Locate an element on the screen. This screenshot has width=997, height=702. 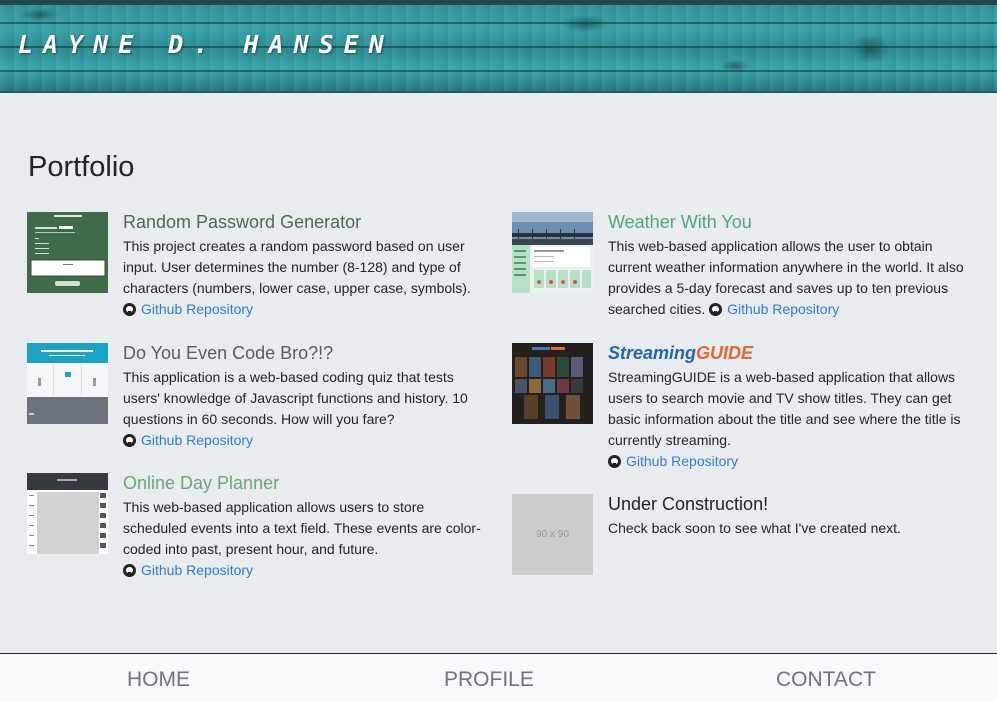
placeholder-text: 90 x 90 is located at coordinates (552, 534).